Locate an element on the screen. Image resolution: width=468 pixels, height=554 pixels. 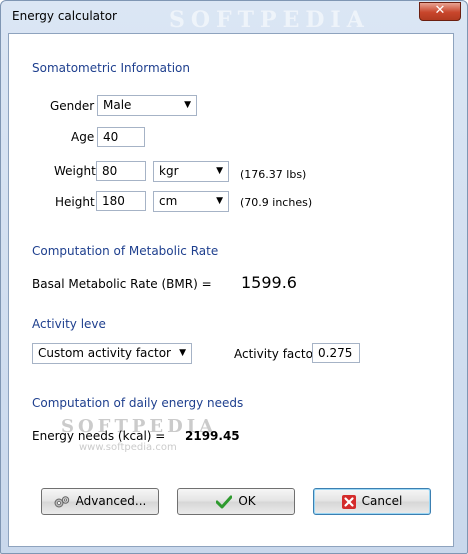
checkmark-icon is located at coordinates (224, 501).